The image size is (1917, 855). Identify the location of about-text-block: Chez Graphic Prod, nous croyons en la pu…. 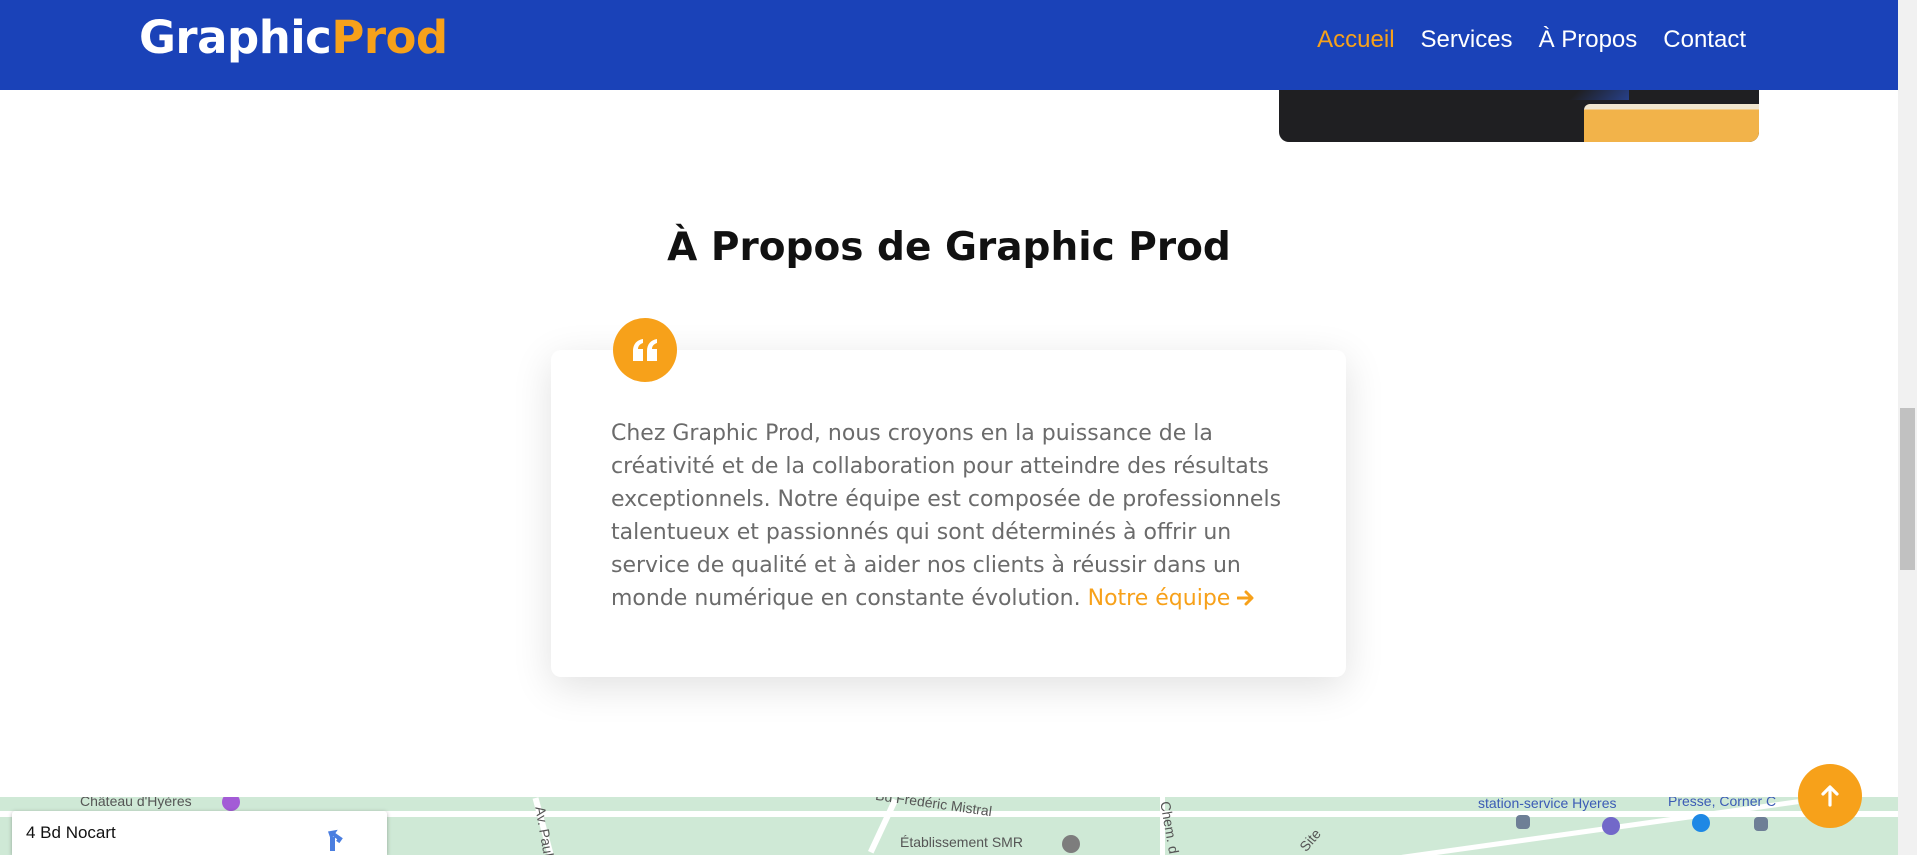
(956, 516).